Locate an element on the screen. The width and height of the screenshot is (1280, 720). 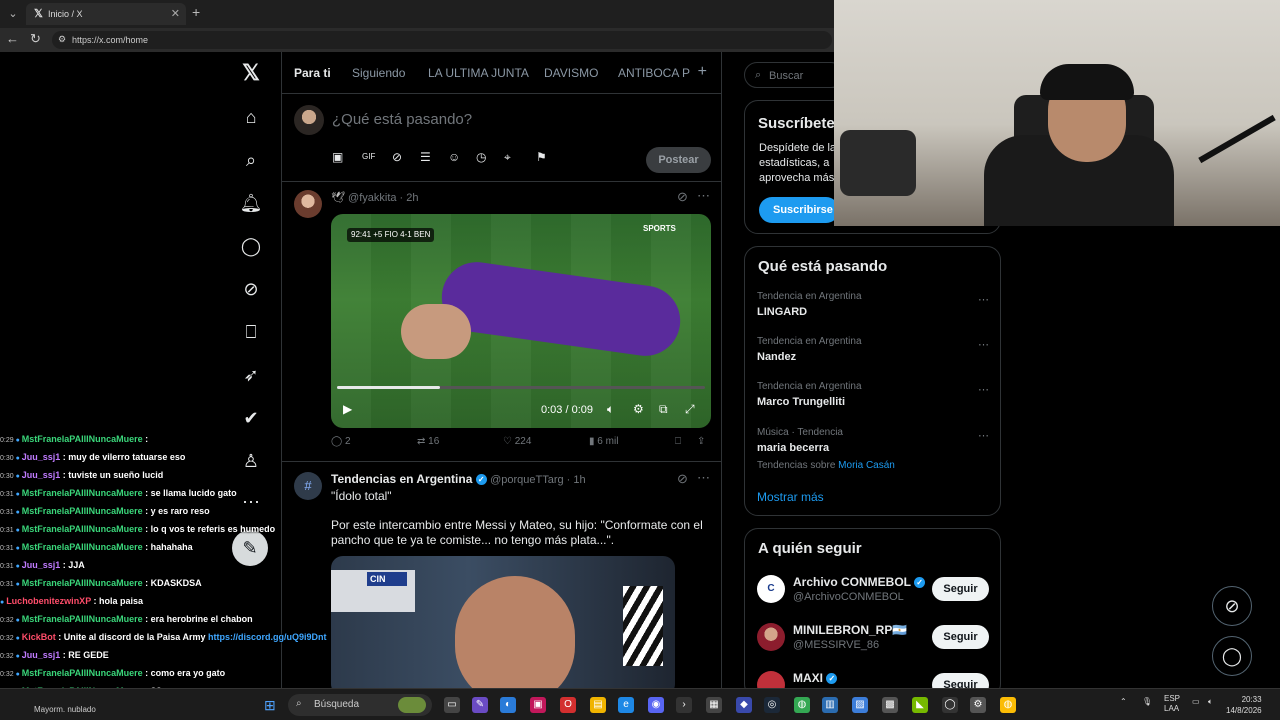
windows-start-icon: ⊞ is located at coordinates (272, 705).